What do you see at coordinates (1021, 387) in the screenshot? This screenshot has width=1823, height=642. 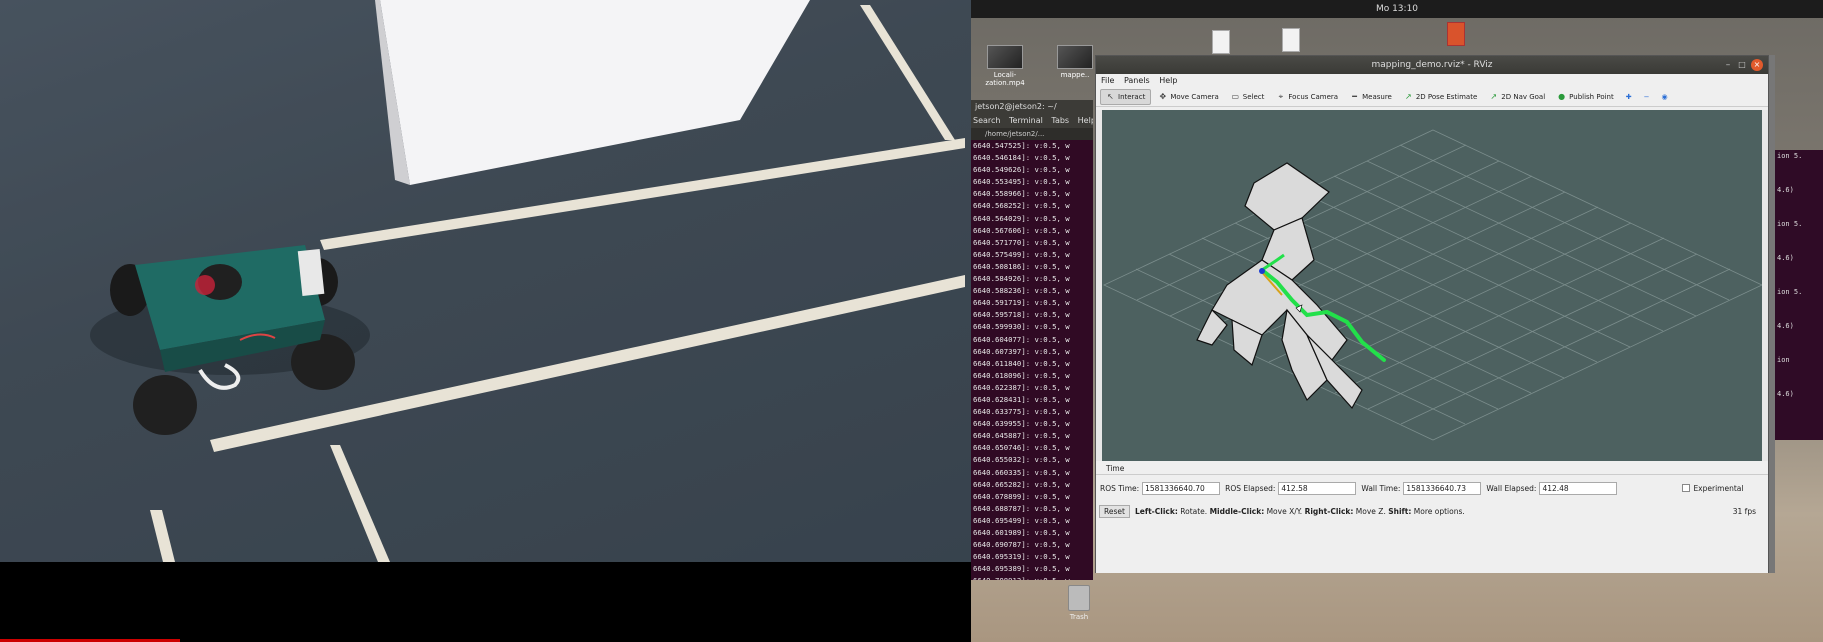 I see `terminal-line: 6640.622387]: v:0.5, w` at bounding box center [1021, 387].